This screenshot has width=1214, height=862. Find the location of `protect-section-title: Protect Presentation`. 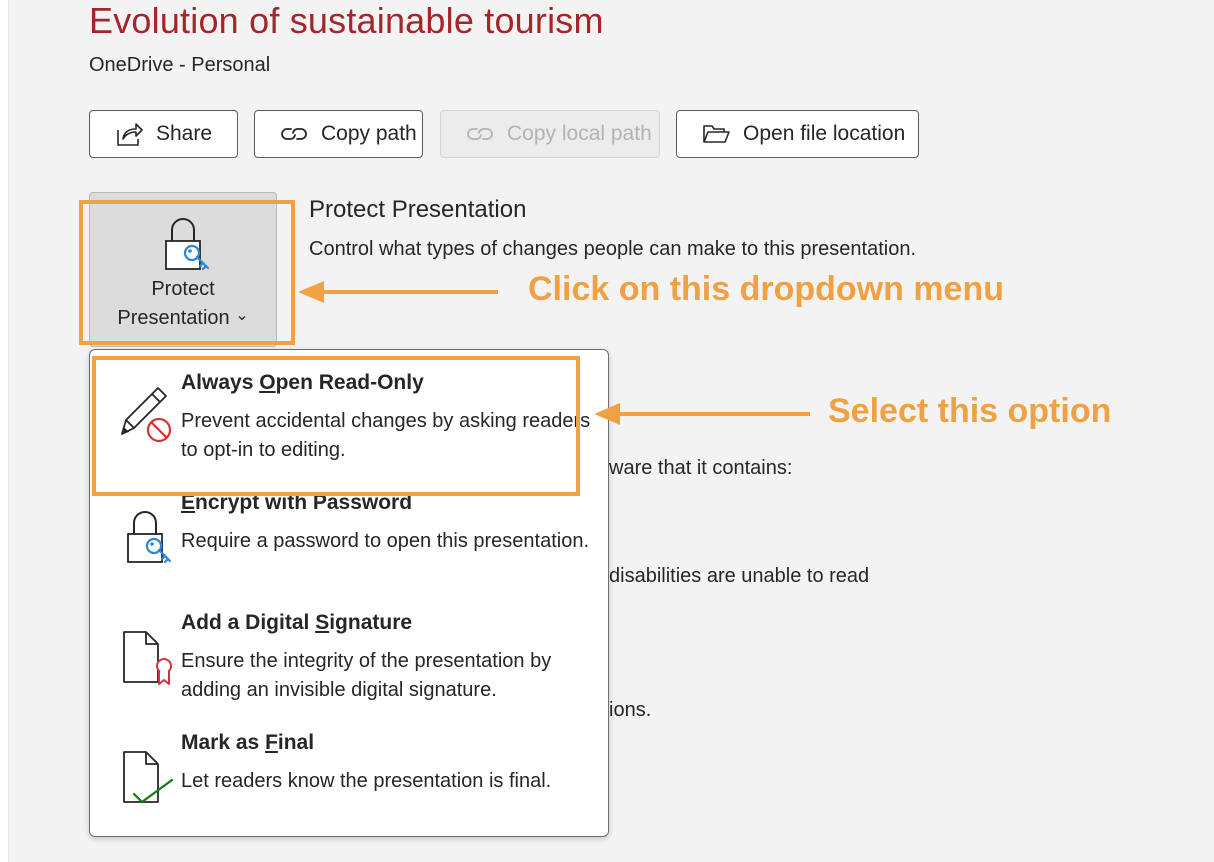

protect-section-title: Protect Presentation is located at coordinates (418, 209).